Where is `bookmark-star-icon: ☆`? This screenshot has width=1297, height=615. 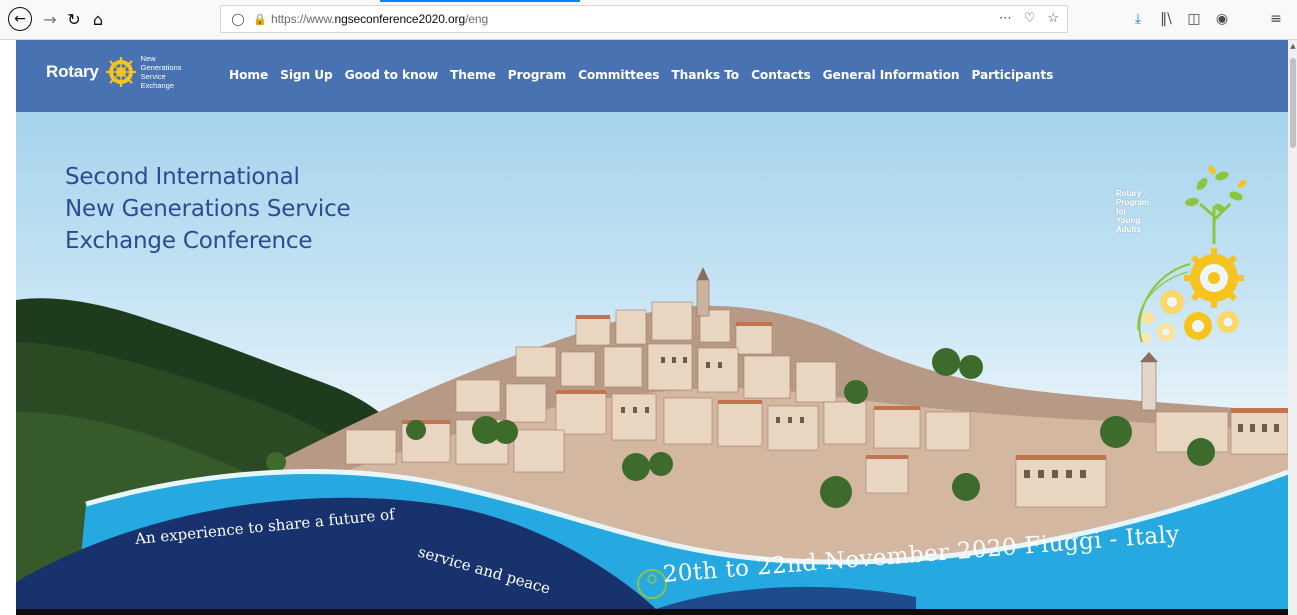
bookmark-star-icon: ☆ is located at coordinates (1053, 18).